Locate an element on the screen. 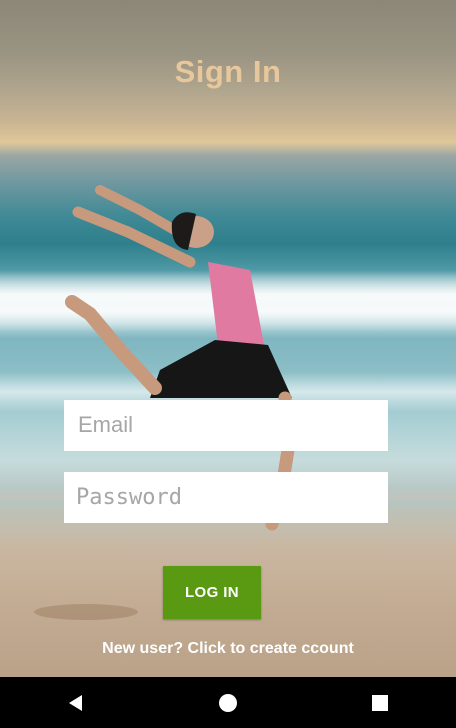 Image resolution: width=456 pixels, height=728 pixels. login-button: LOG IN is located at coordinates (212, 592).